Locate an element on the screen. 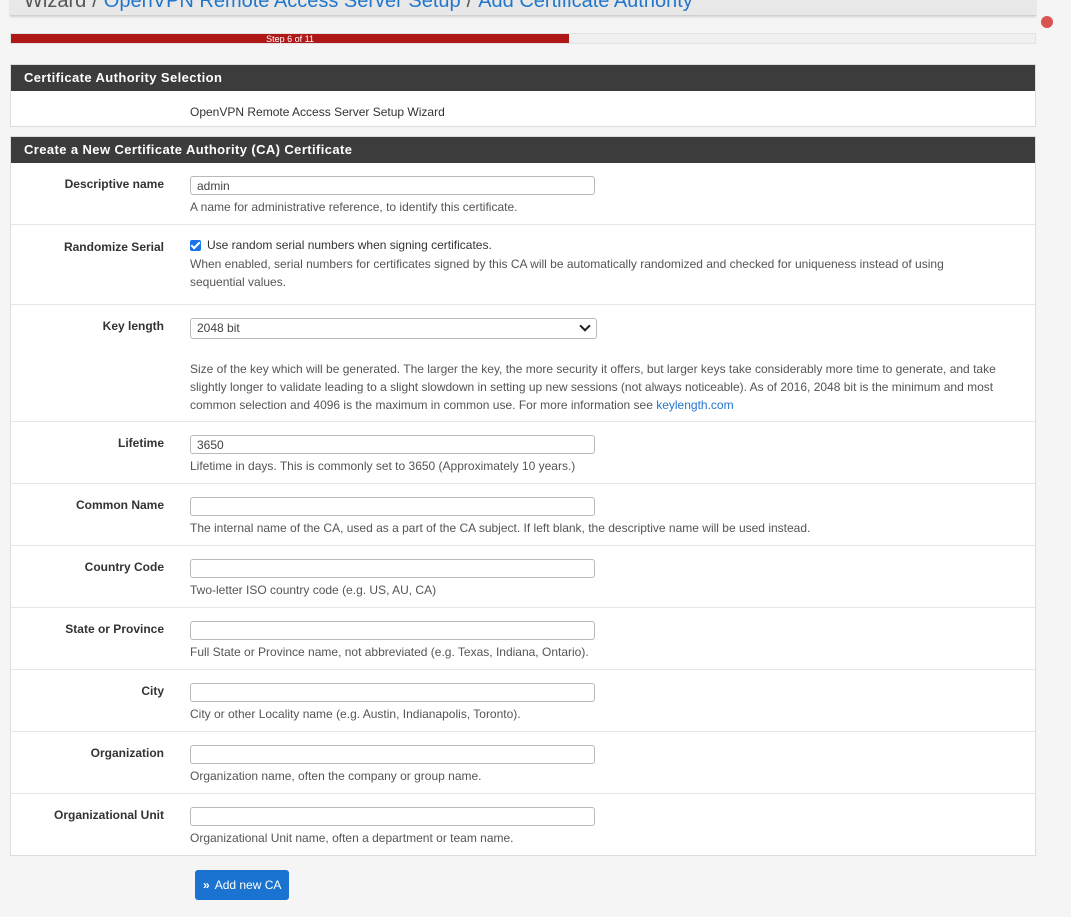  state-input is located at coordinates (392, 630).